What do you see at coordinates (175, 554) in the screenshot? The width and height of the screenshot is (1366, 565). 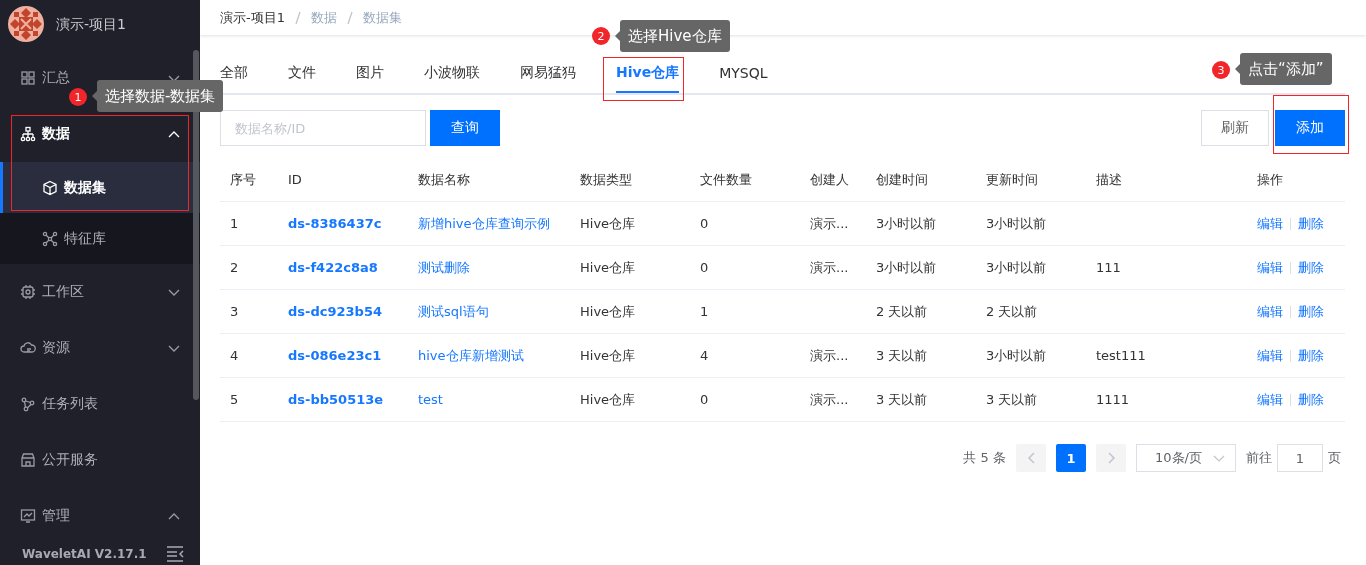 I see `collapse-menu-icon` at bounding box center [175, 554].